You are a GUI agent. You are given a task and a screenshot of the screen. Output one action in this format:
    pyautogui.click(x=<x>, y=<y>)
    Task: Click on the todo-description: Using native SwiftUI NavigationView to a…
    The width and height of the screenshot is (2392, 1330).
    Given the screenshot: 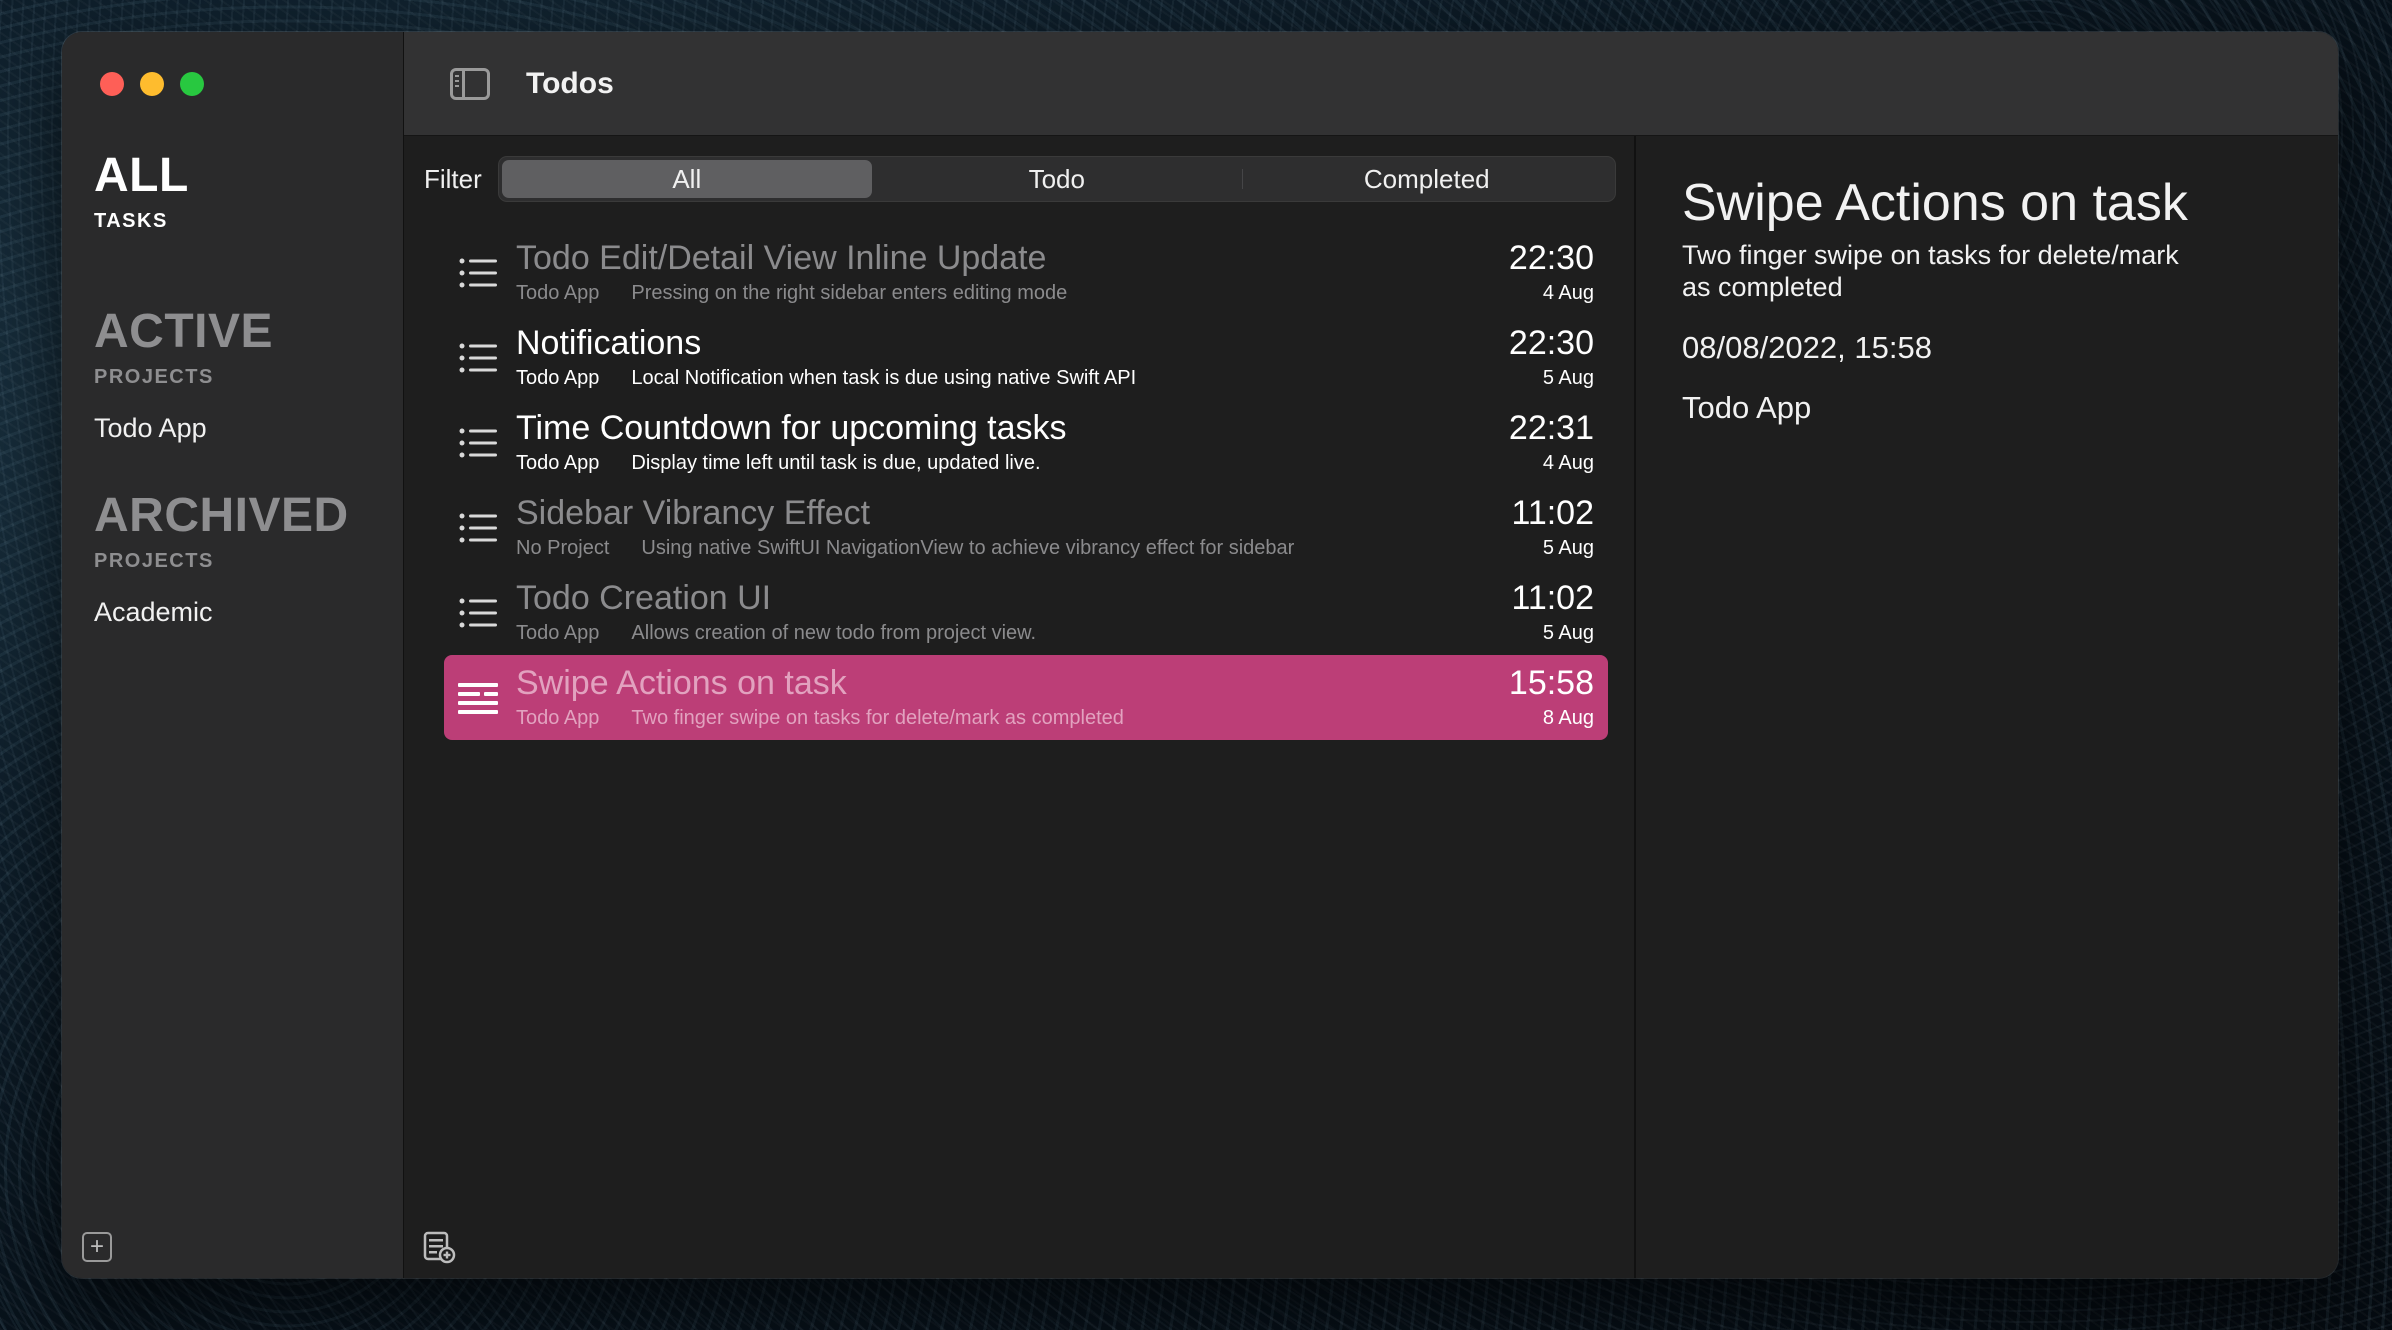 What is the action you would take?
    pyautogui.click(x=968, y=547)
    